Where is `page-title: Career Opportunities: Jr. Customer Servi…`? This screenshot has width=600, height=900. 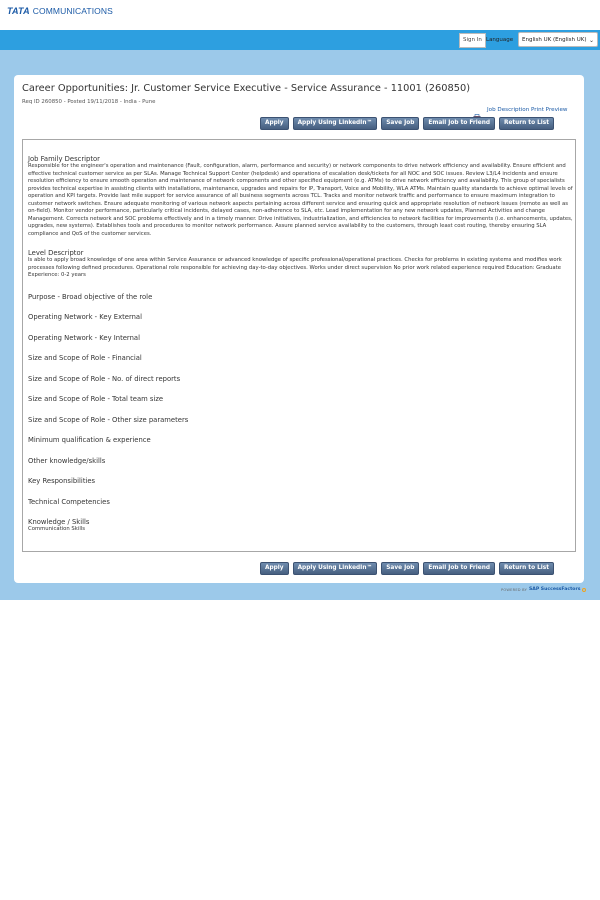
page-title: Career Opportunities: Jr. Customer Servi… is located at coordinates (246, 88).